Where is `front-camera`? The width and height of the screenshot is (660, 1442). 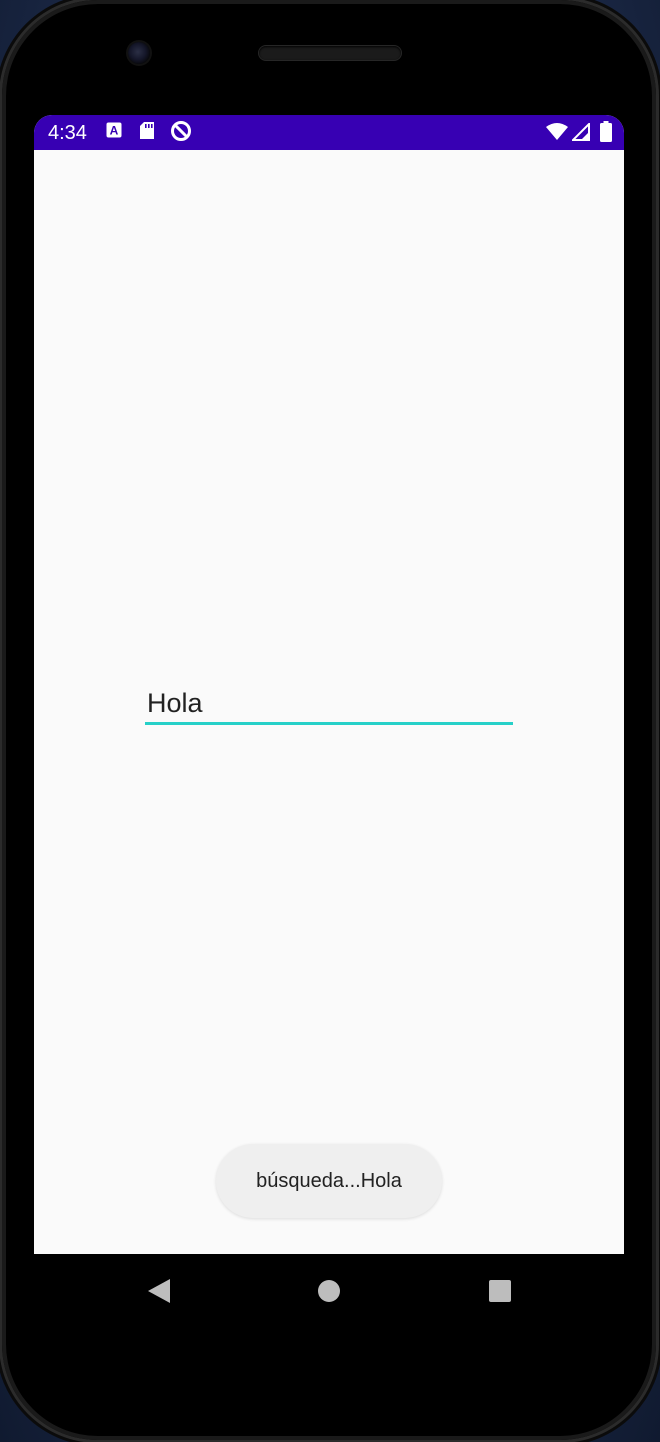
front-camera is located at coordinates (139, 53).